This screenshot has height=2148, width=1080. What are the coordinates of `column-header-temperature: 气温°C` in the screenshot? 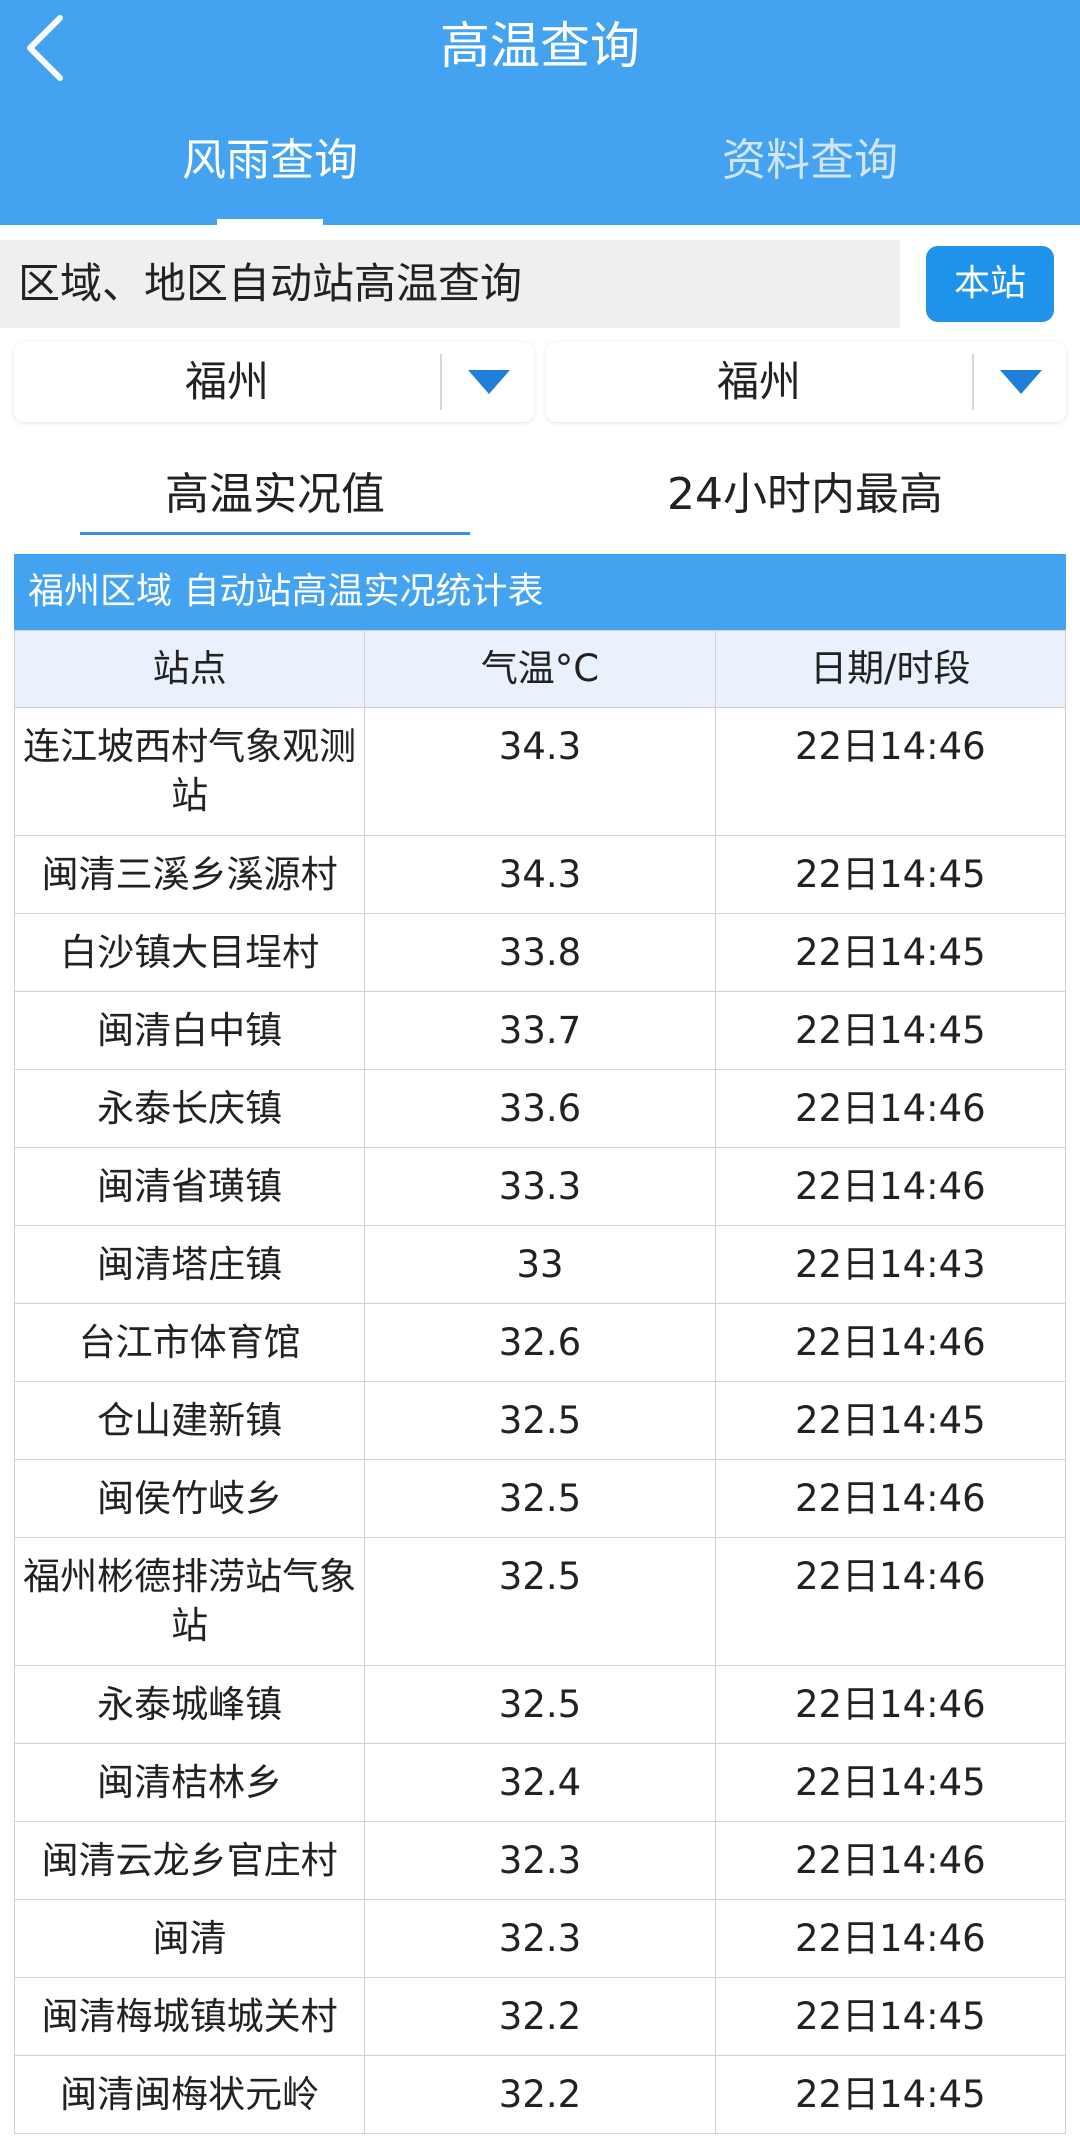 It's located at (540, 669).